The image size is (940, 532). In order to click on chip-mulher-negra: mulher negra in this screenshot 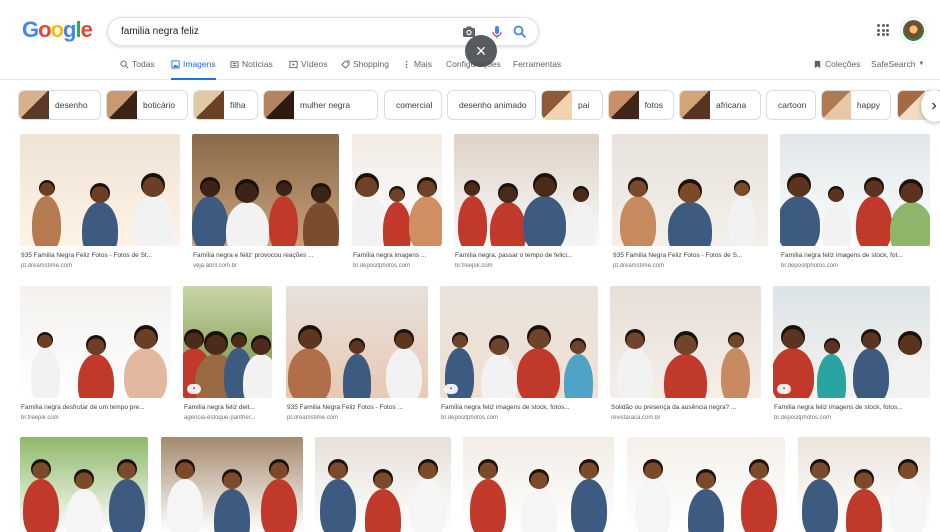, I will do `click(320, 105)`.